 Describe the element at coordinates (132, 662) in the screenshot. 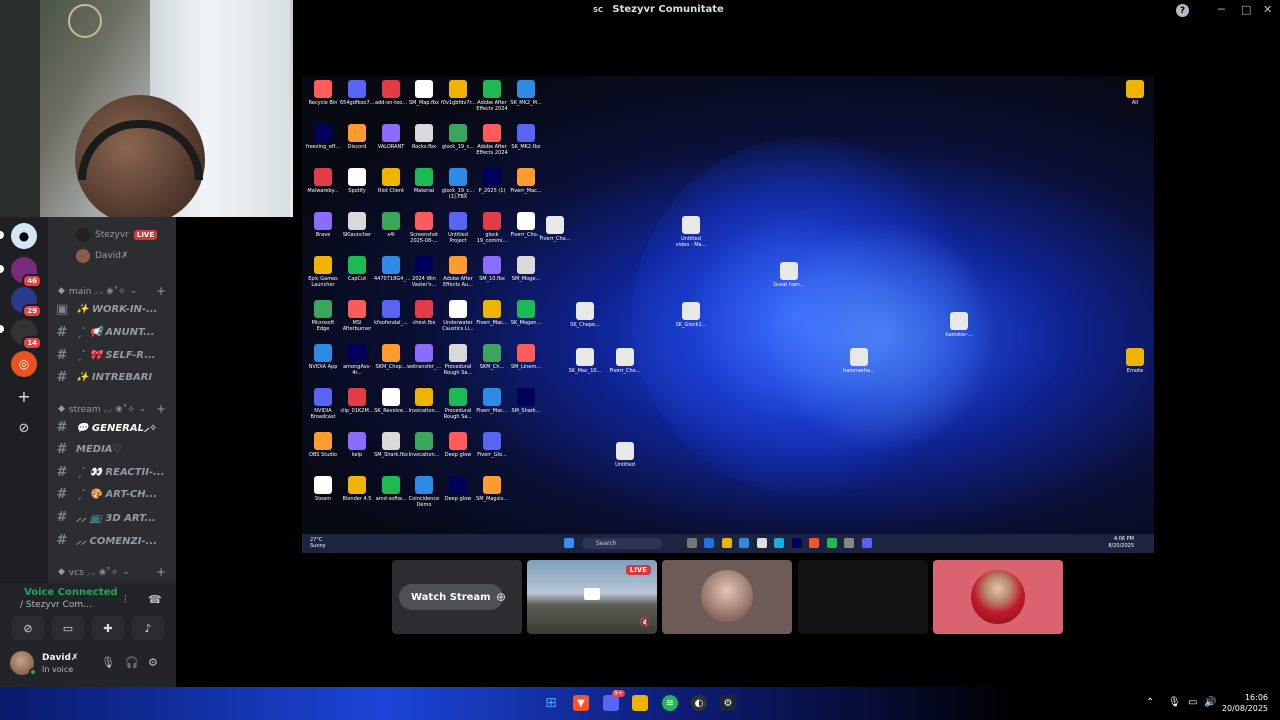

I see `headphones-icon: 🎧` at that location.